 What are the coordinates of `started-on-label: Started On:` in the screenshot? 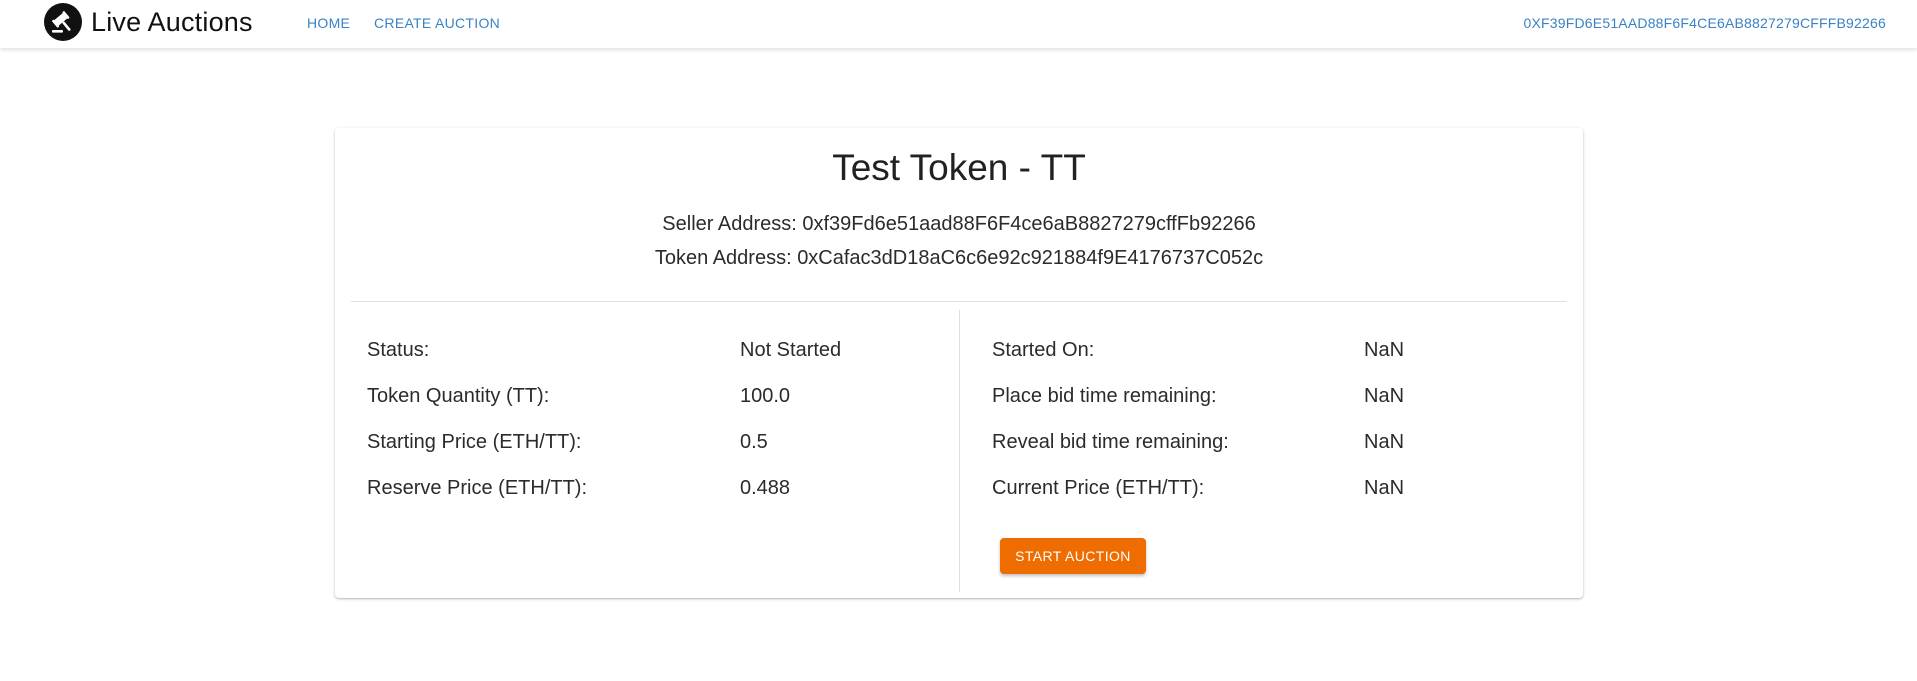 It's located at (1043, 350).